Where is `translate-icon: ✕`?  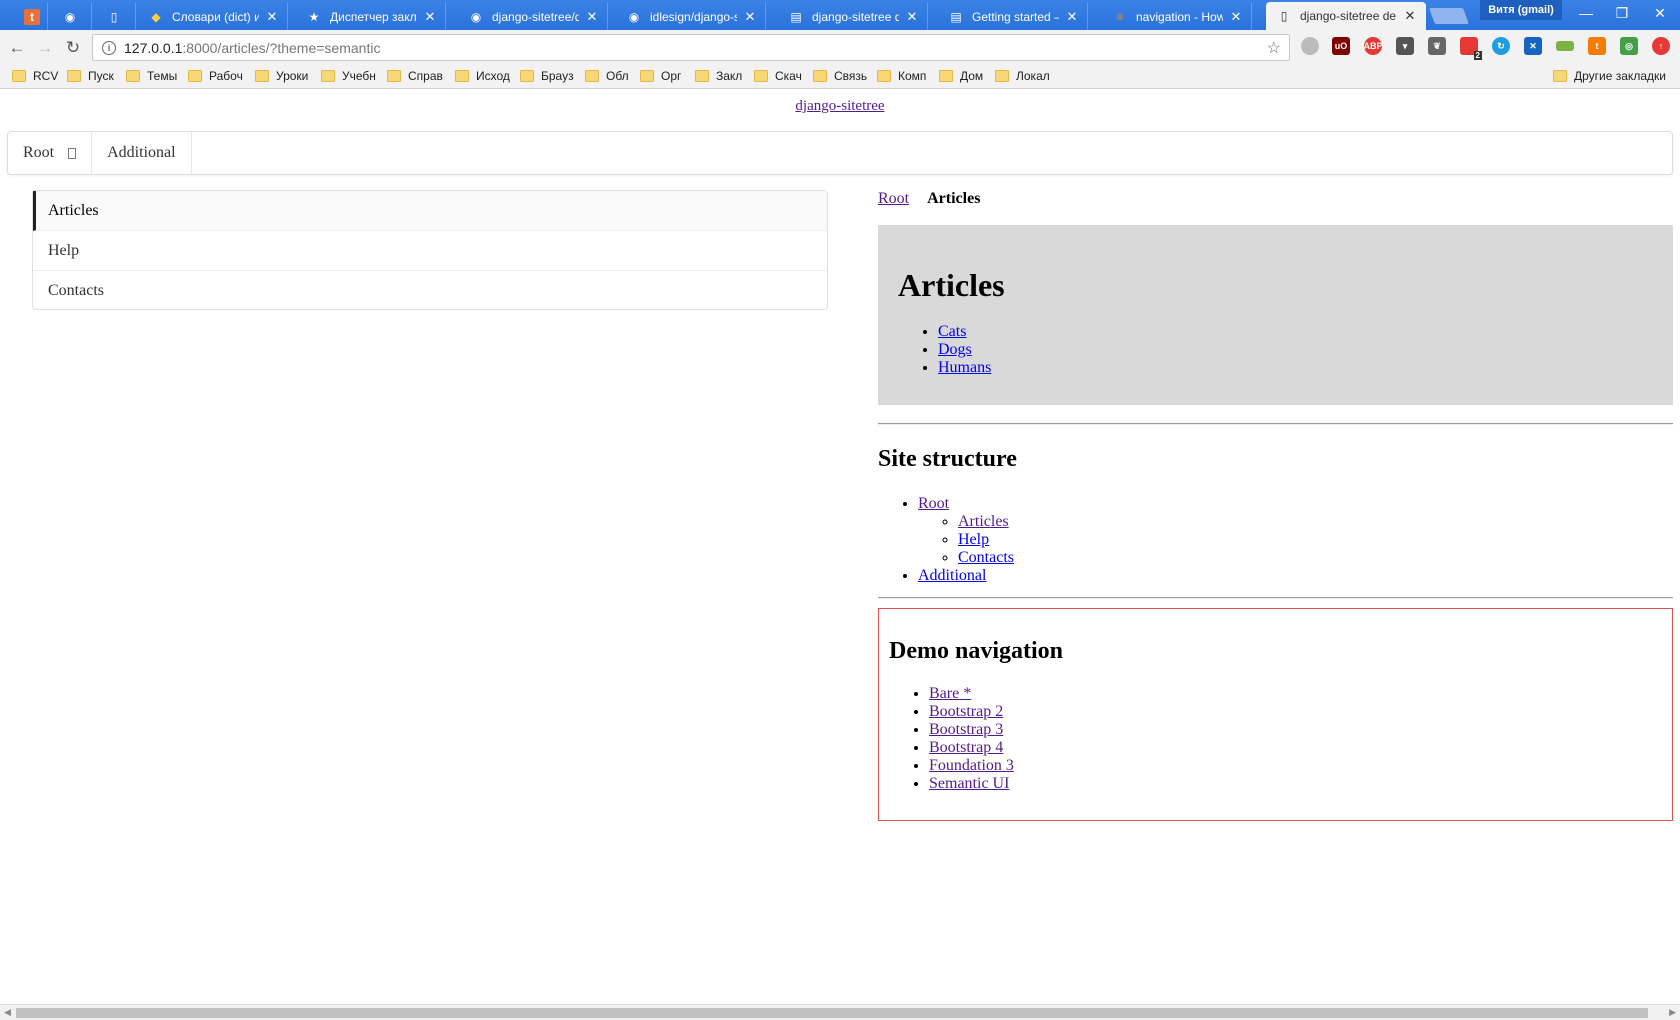 translate-icon: ✕ is located at coordinates (1533, 46).